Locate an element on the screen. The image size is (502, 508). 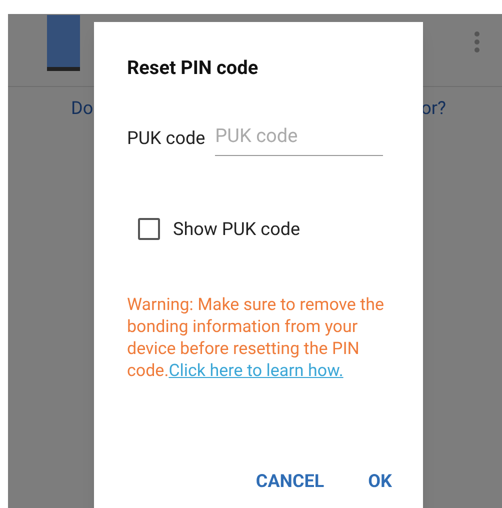
puk-input-field: PUK code is located at coordinates (299, 139).